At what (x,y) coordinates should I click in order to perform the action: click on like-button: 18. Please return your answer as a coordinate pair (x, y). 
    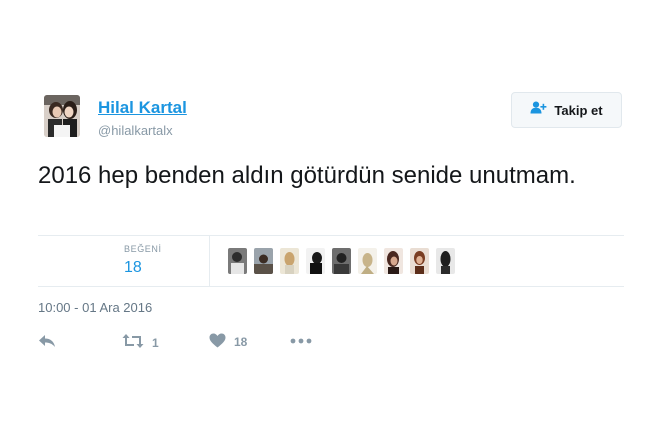
    Looking at the image, I should click on (228, 342).